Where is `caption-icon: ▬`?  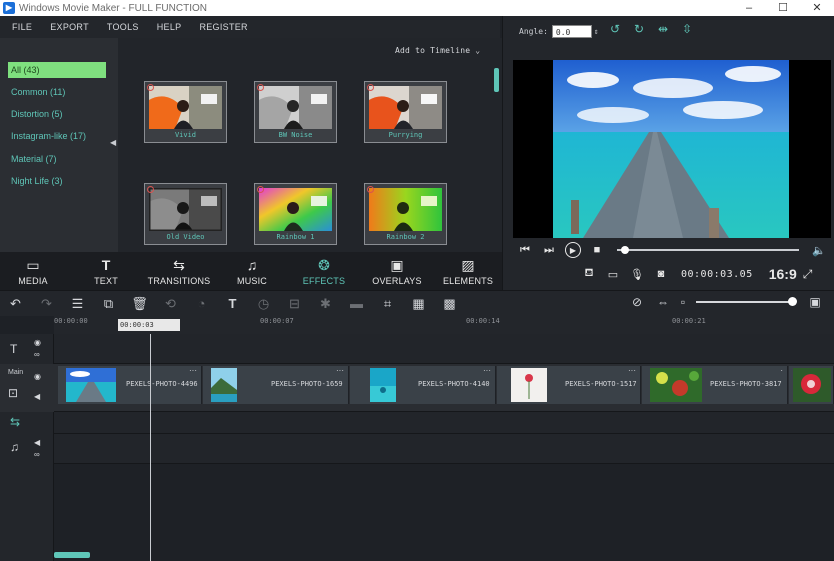
caption-icon: ▬ is located at coordinates (356, 303).